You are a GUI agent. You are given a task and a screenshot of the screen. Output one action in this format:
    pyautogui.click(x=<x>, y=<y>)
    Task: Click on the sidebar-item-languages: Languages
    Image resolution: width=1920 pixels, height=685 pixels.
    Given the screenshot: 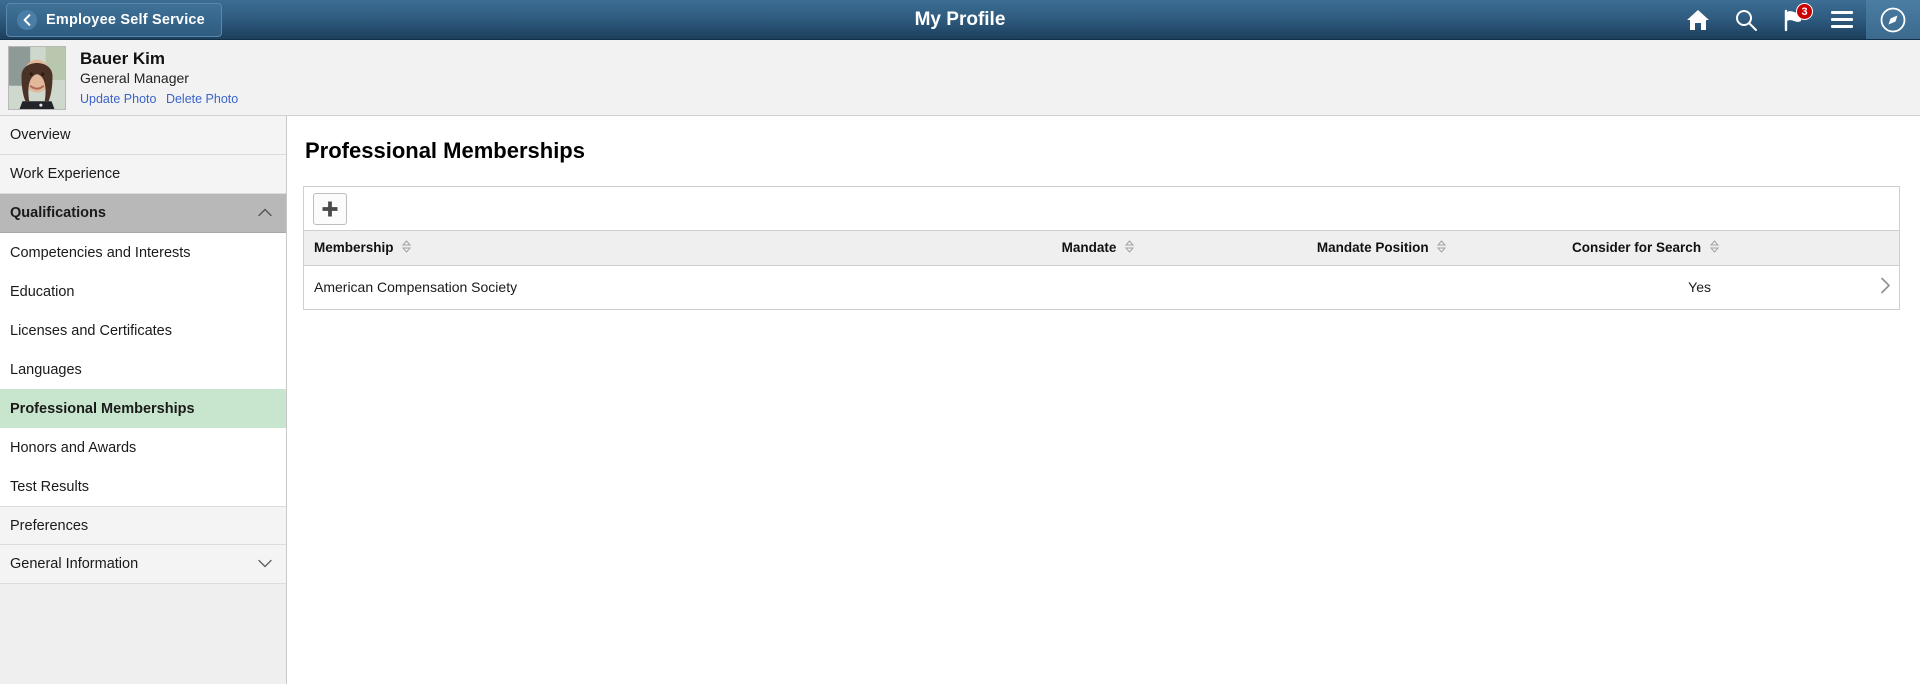 What is the action you would take?
    pyautogui.click(x=143, y=369)
    